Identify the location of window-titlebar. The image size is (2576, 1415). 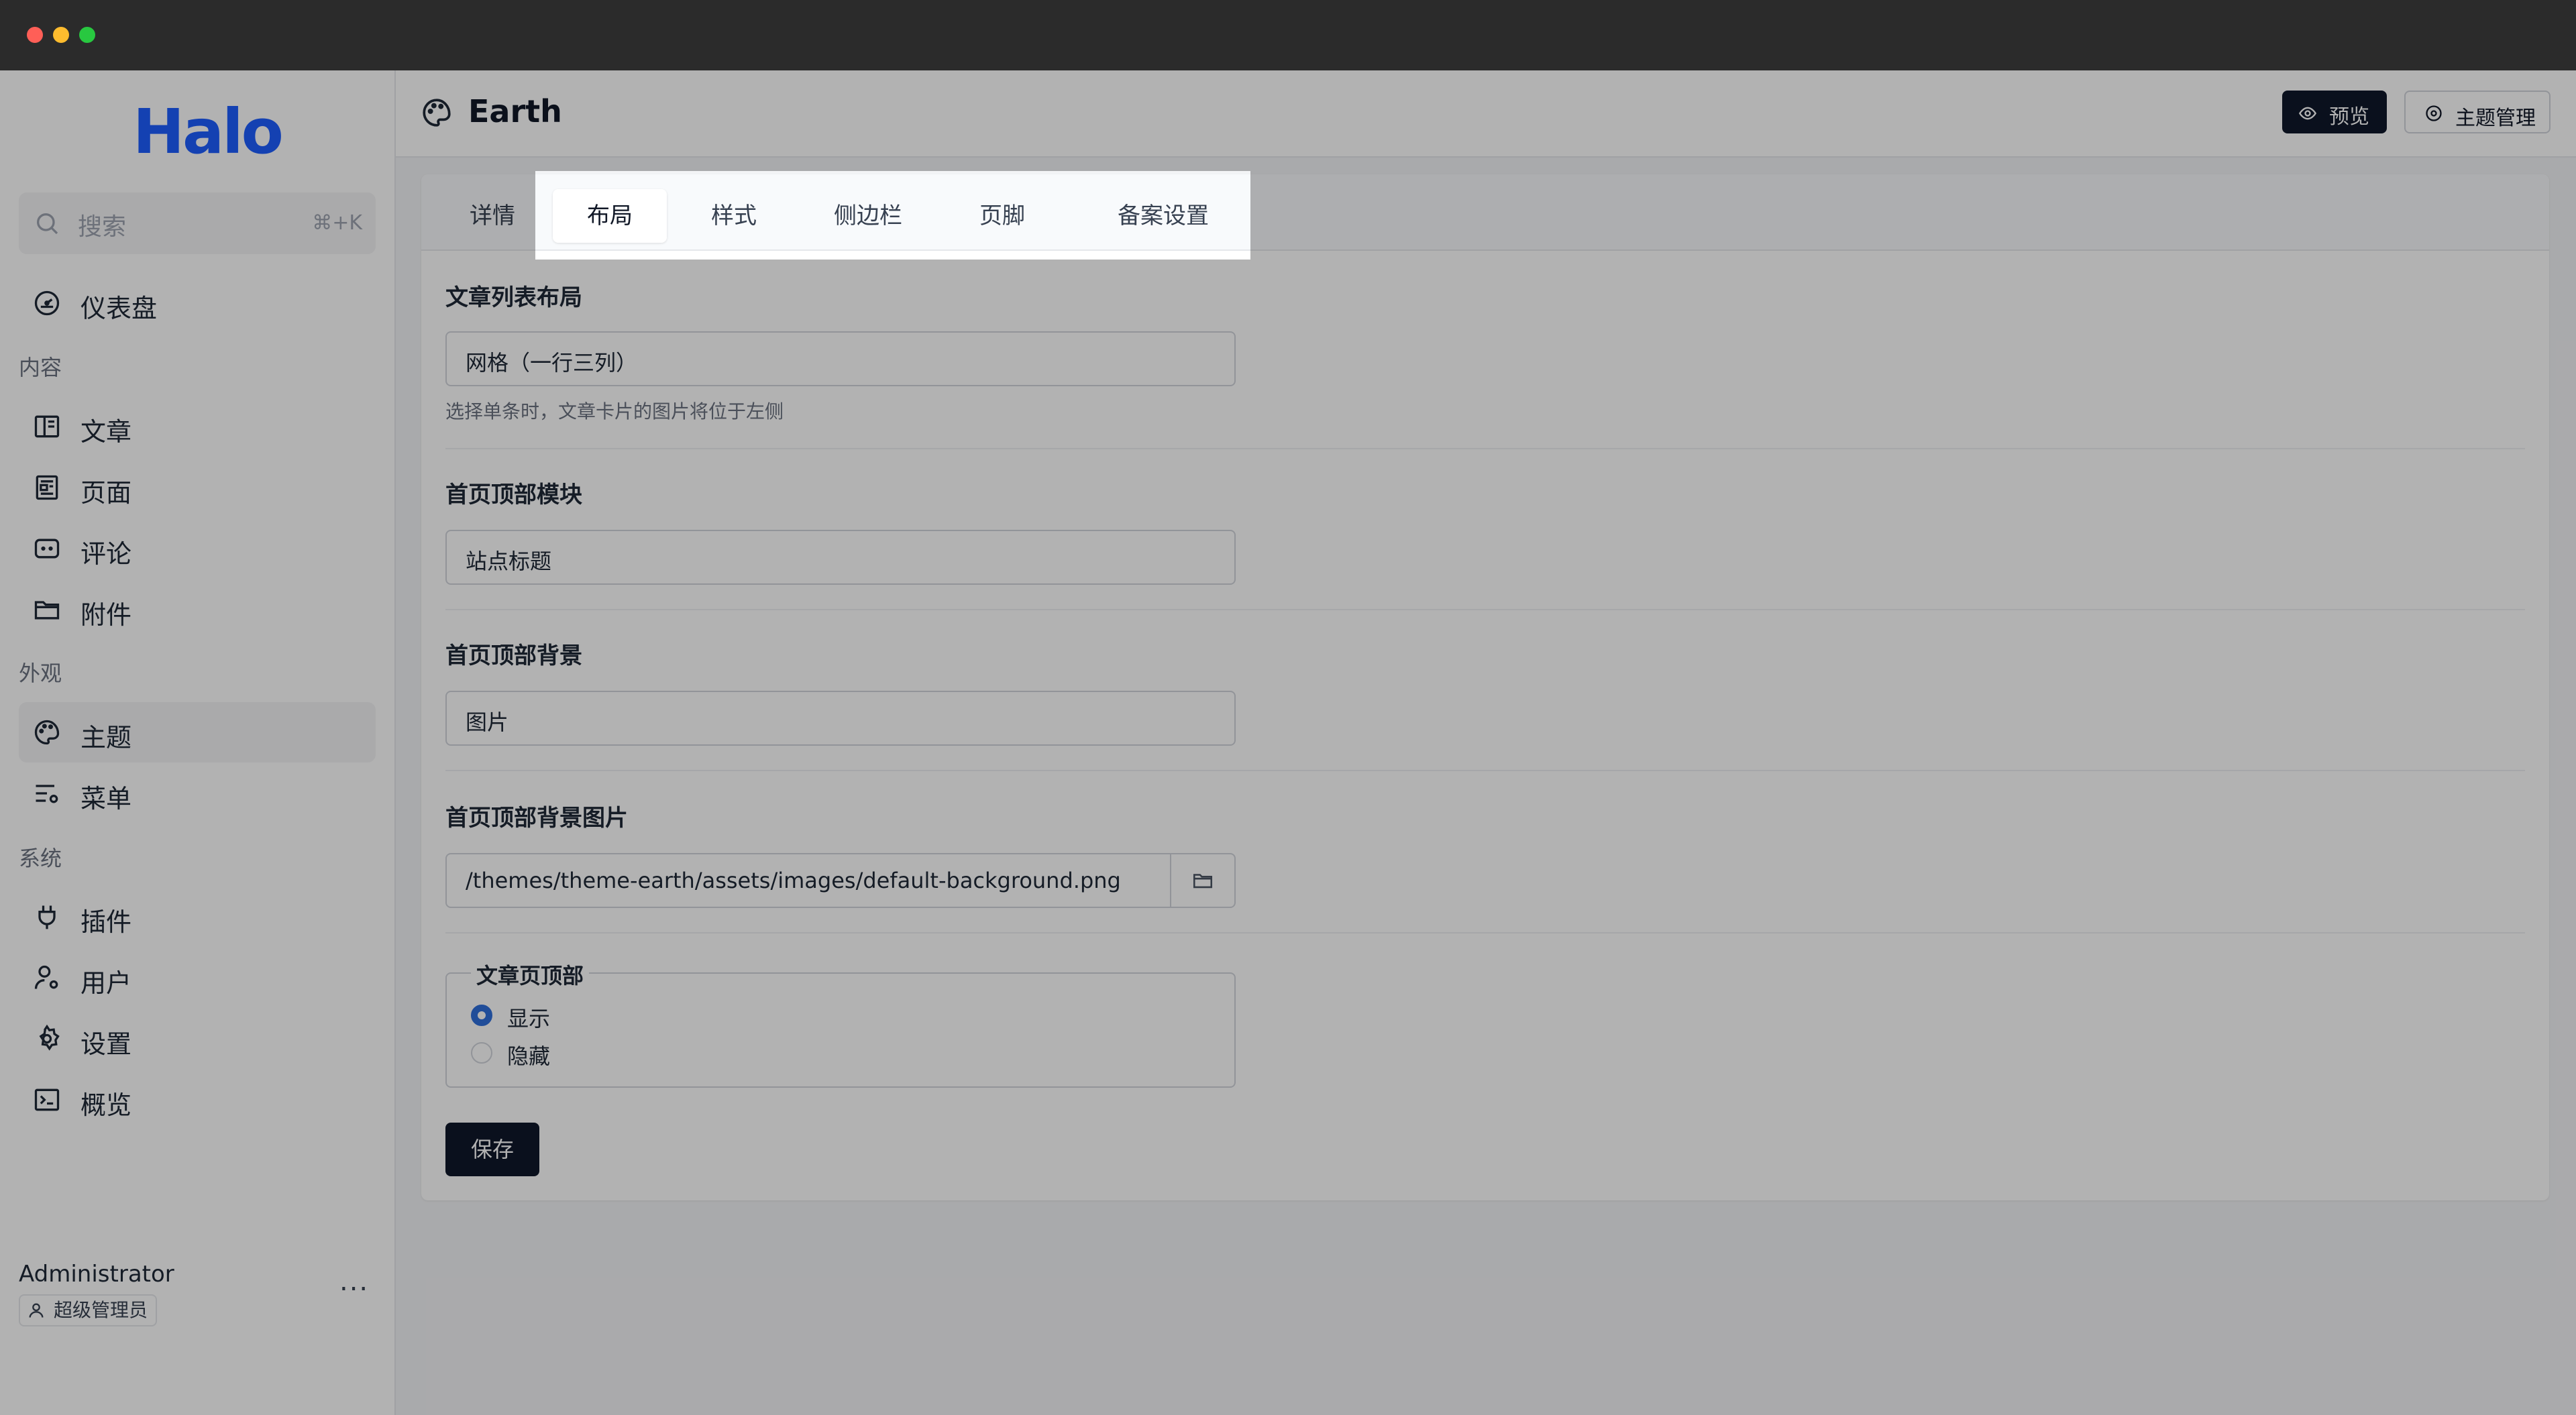
(1288, 35).